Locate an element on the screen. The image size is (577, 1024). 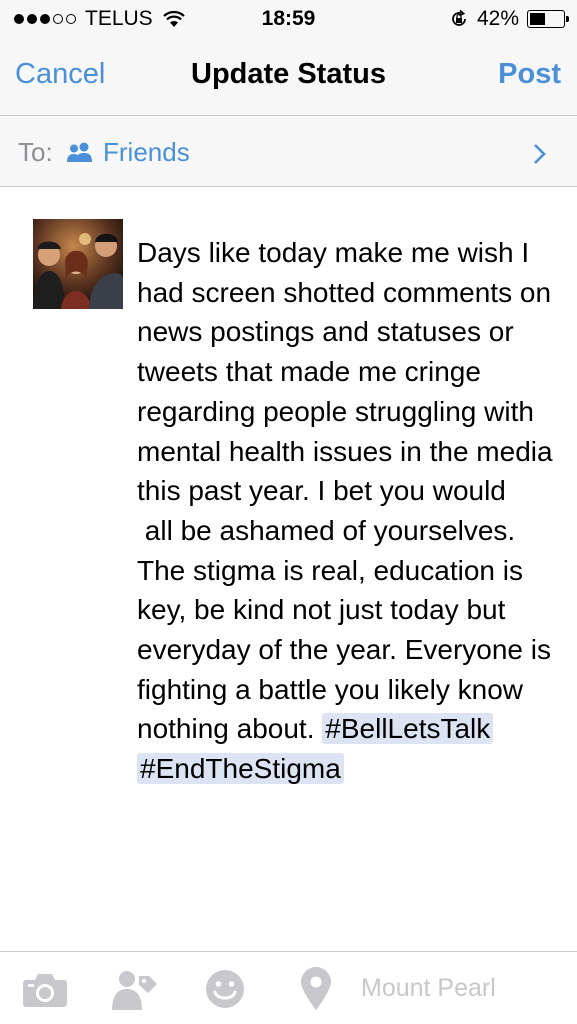
friends-icon is located at coordinates (79, 152).